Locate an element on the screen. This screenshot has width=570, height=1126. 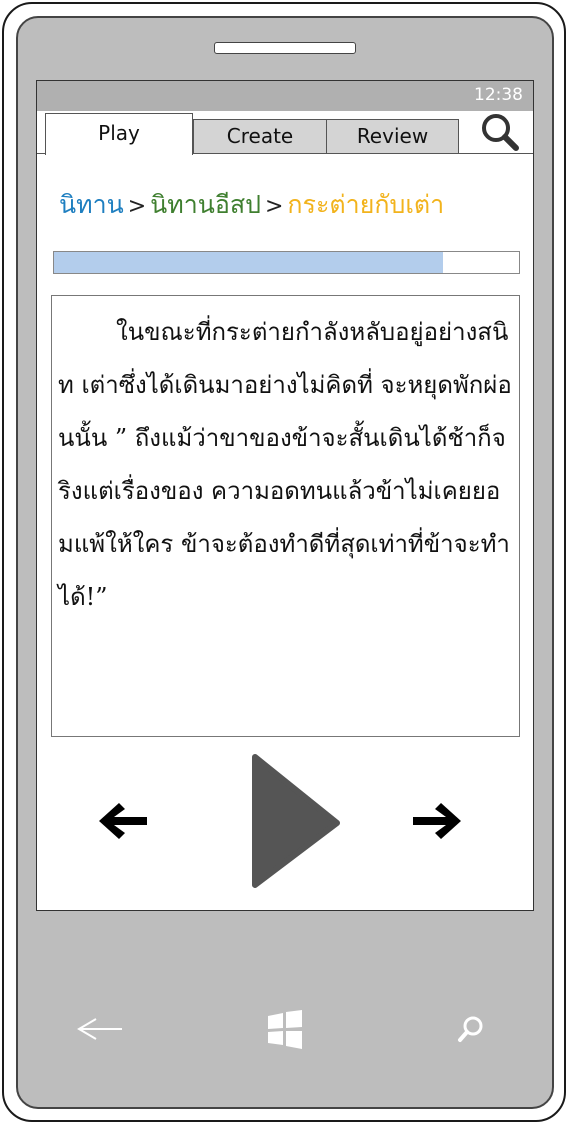
play-button is located at coordinates (295, 823).